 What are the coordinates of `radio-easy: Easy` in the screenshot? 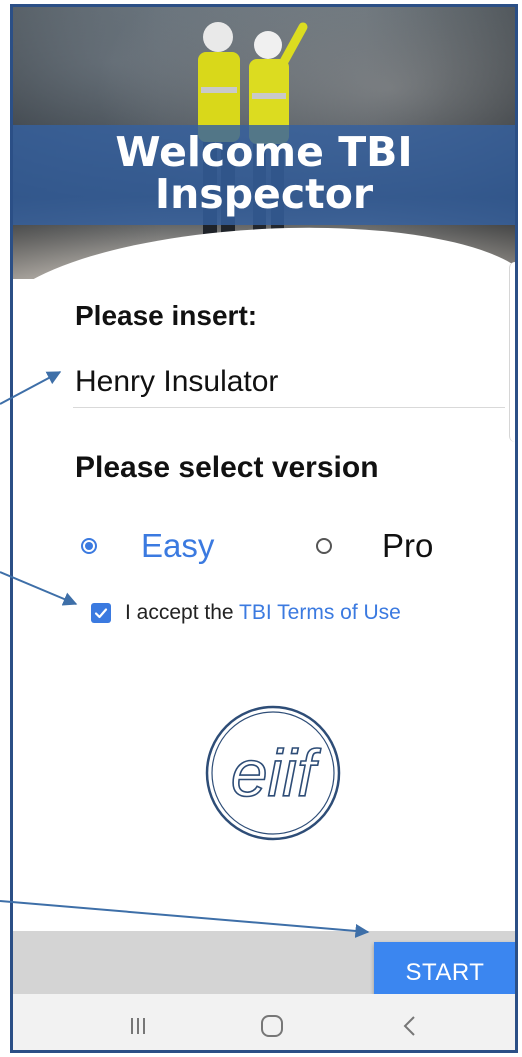 It's located at (147, 546).